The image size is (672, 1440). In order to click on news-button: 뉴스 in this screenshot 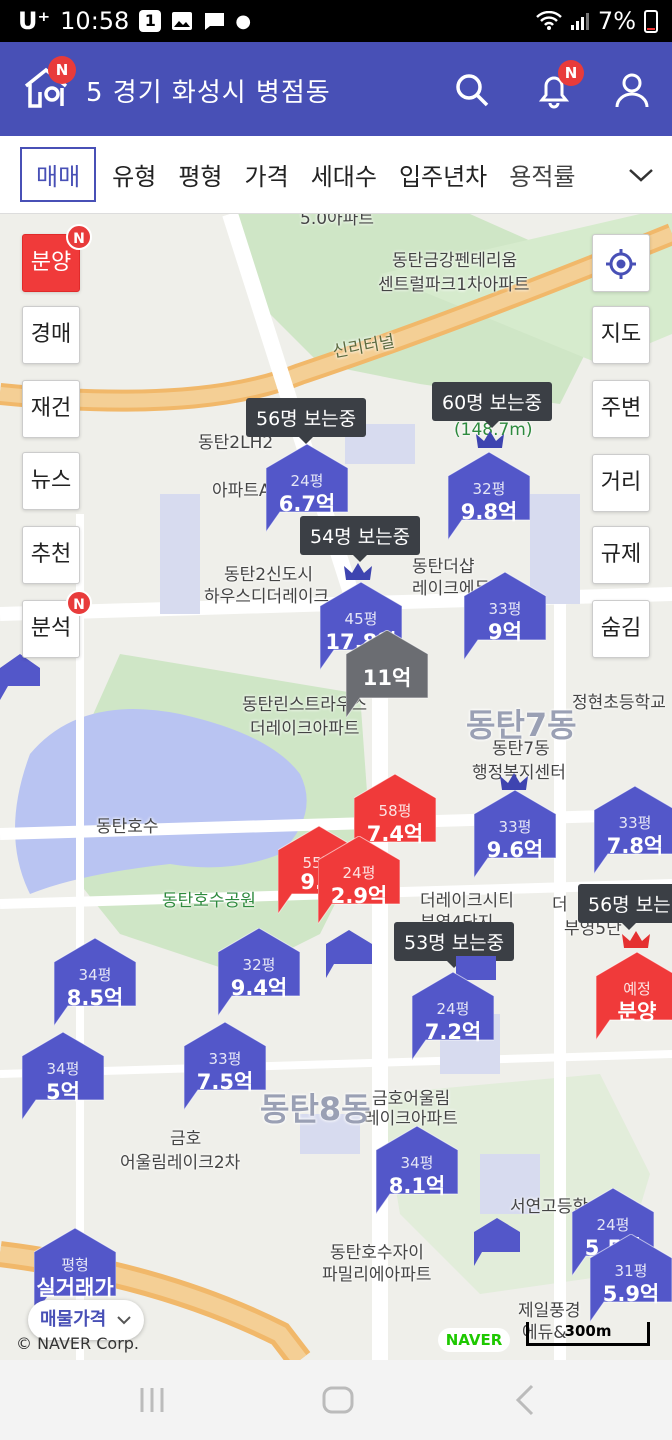, I will do `click(51, 481)`.